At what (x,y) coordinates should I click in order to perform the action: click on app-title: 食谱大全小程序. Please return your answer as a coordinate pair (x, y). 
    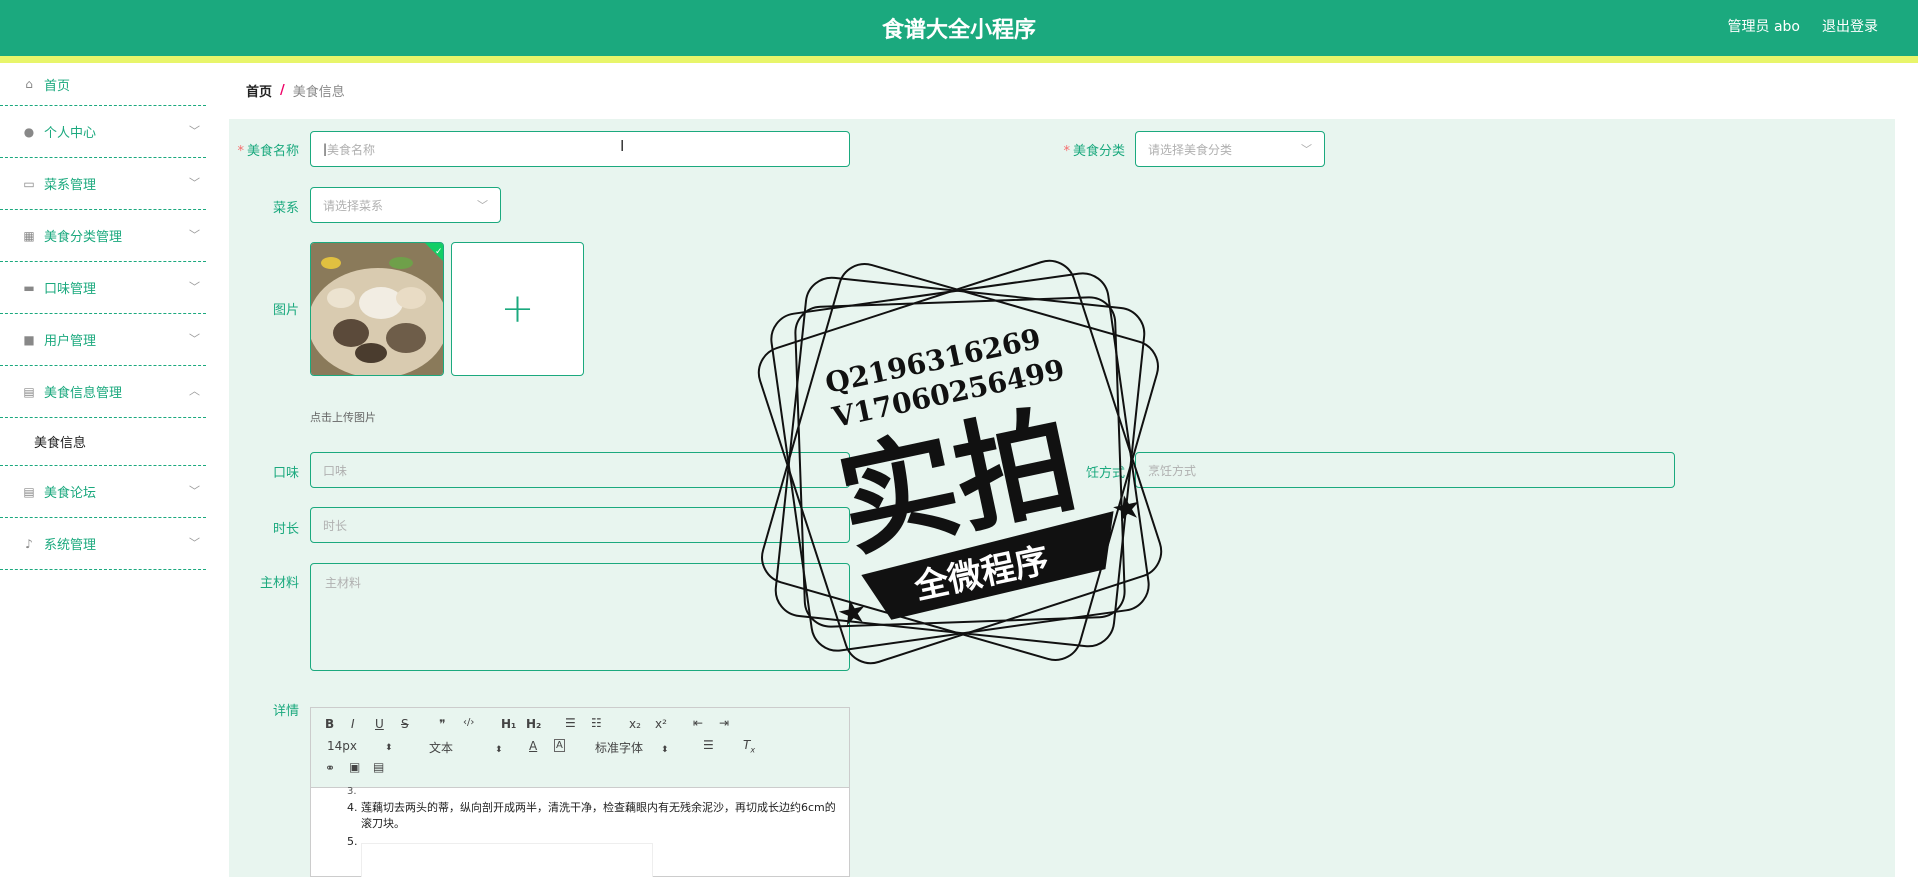
    Looking at the image, I should click on (958, 30).